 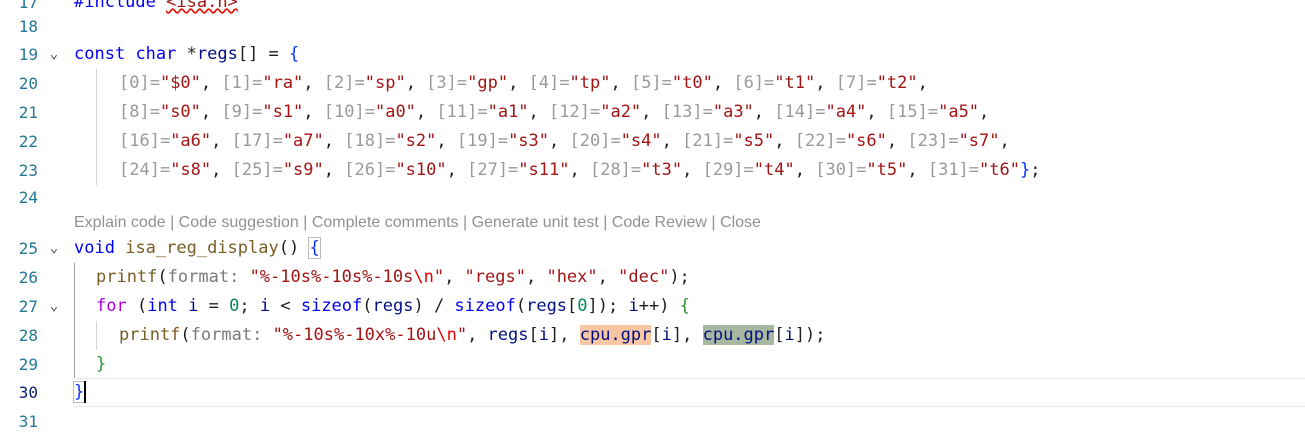 I want to click on close-codelens-link: Close, so click(x=740, y=222).